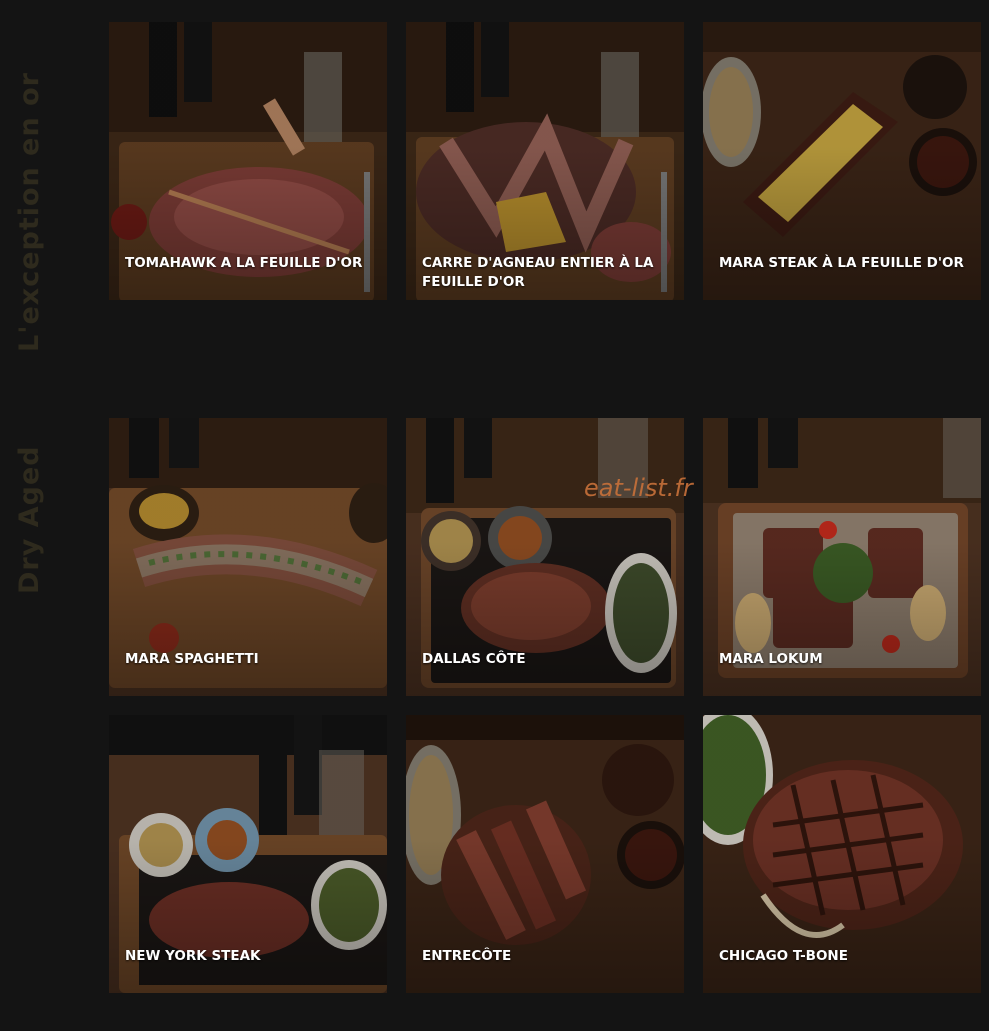 This screenshot has width=989, height=1031. I want to click on card-title: MARA SPAGHETTI, so click(192, 659).